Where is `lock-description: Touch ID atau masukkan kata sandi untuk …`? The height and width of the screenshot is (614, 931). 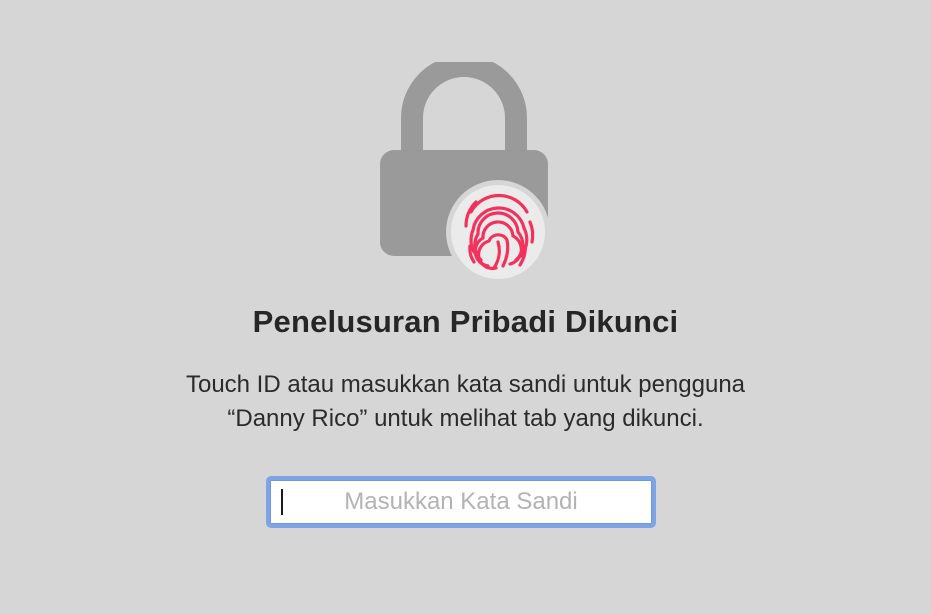
lock-description: Touch ID atau masukkan kata sandi untuk … is located at coordinates (465, 402).